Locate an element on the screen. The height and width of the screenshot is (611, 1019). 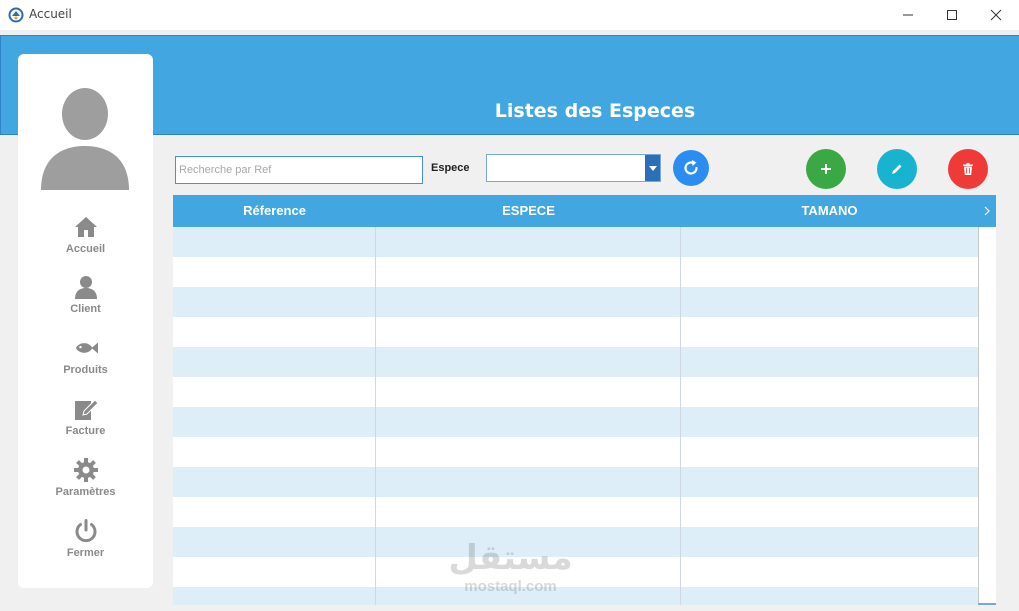
window-title: Accueil is located at coordinates (50, 14).